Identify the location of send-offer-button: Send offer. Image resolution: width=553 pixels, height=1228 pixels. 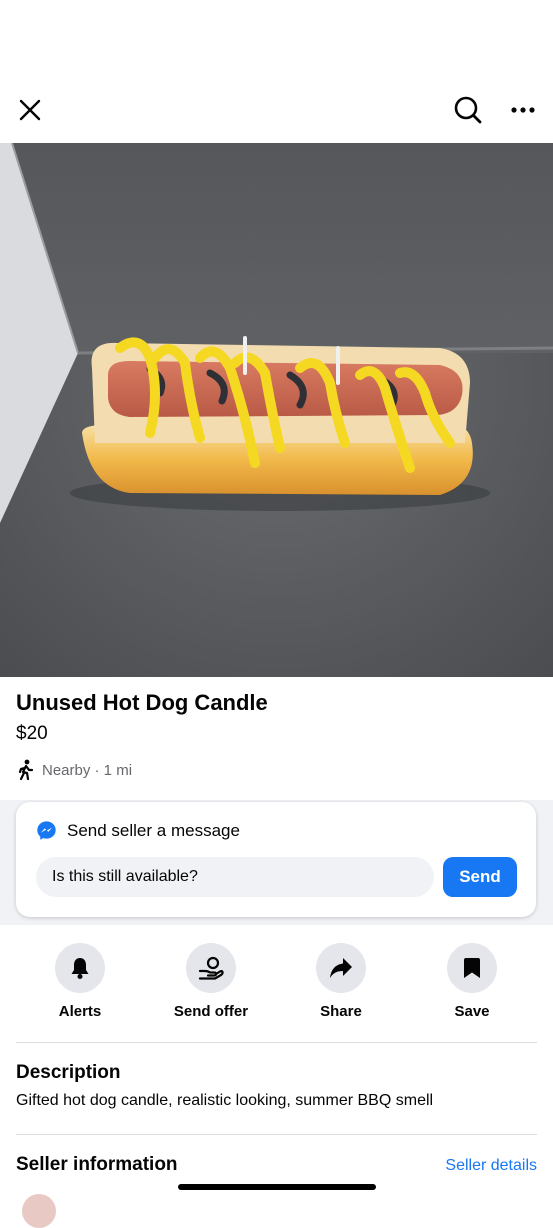
(211, 981).